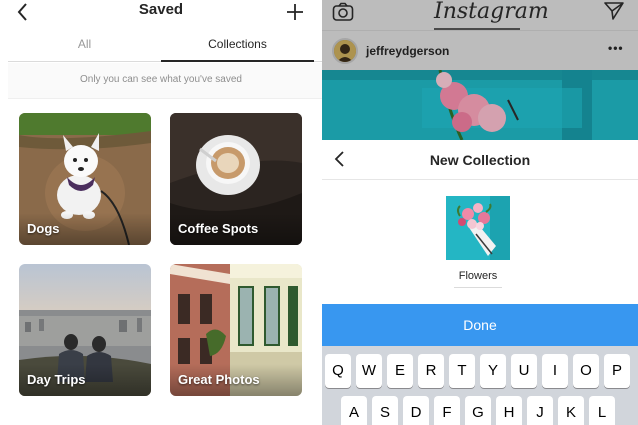 The image size is (638, 425). I want to click on sheet-title: New Collection, so click(480, 160).